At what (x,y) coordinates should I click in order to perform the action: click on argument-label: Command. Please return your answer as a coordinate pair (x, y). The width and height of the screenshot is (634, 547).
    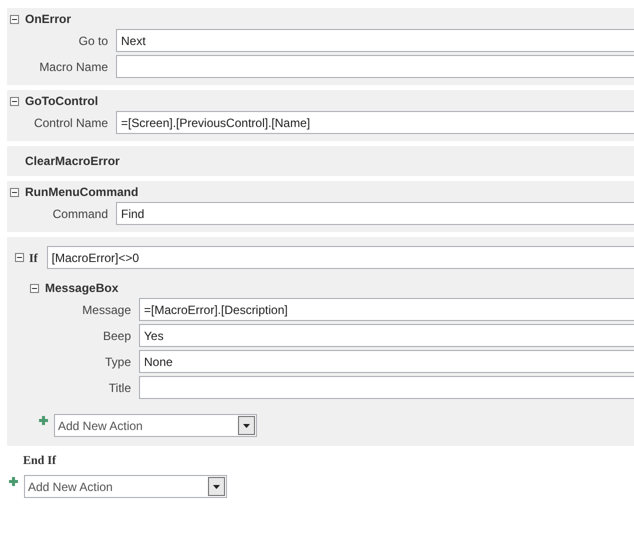
    Looking at the image, I should click on (80, 214).